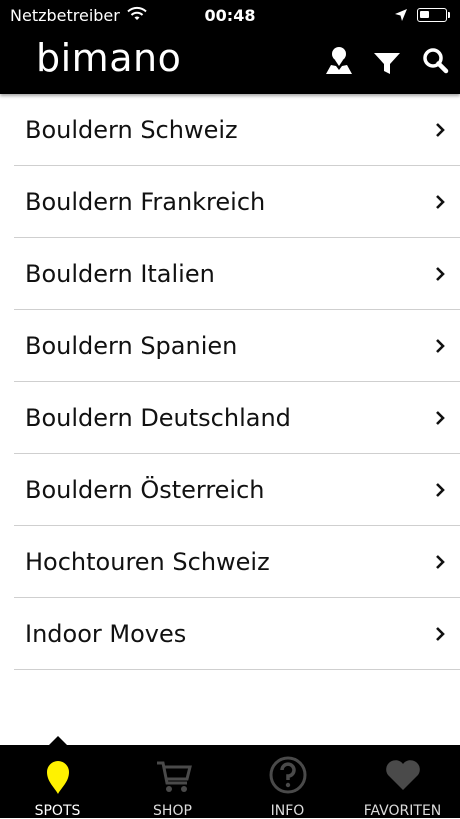 This screenshot has height=819, width=460. I want to click on status-bar: Netzbetreiber 00:48, so click(230, 16).